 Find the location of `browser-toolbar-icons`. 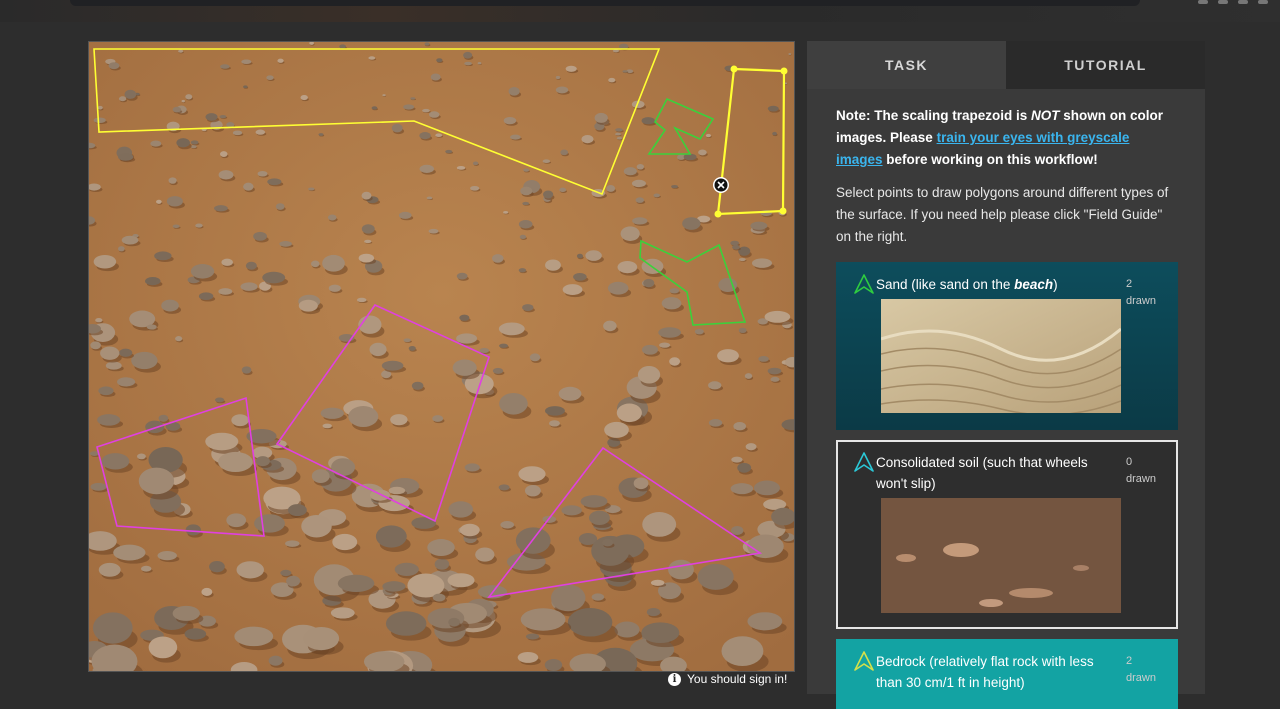

browser-toolbar-icons is located at coordinates (1233, 3).